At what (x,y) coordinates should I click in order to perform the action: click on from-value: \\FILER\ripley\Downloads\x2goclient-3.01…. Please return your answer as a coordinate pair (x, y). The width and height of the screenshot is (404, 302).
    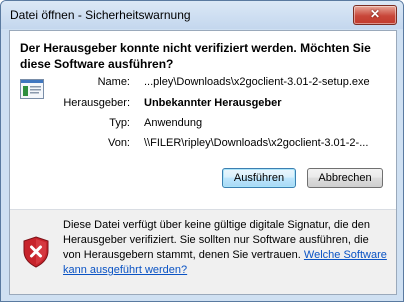
    Looking at the image, I should click on (256, 143).